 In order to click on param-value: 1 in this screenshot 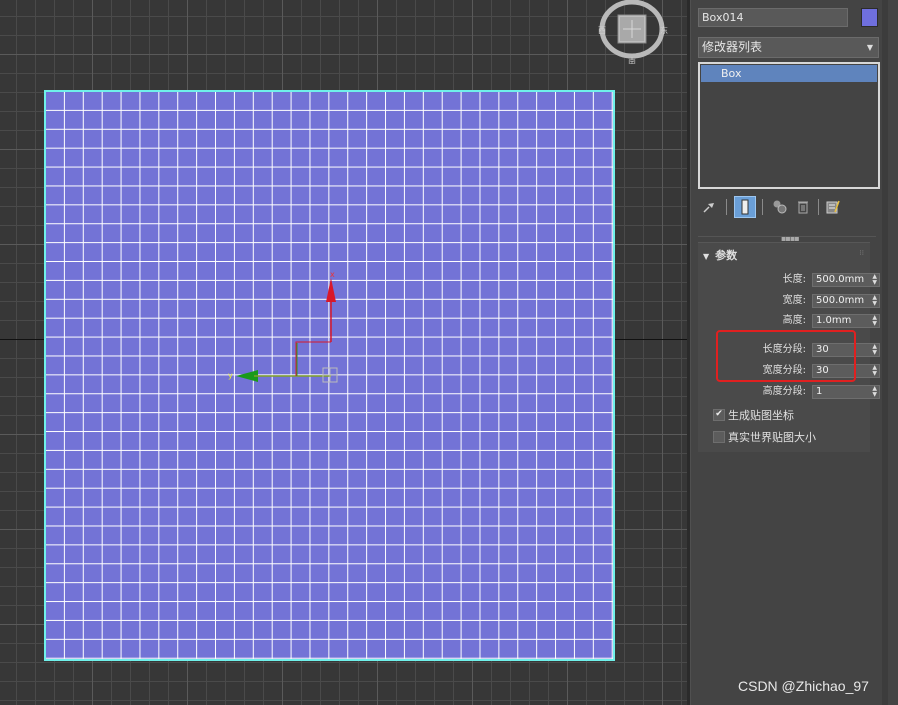, I will do `click(819, 391)`.